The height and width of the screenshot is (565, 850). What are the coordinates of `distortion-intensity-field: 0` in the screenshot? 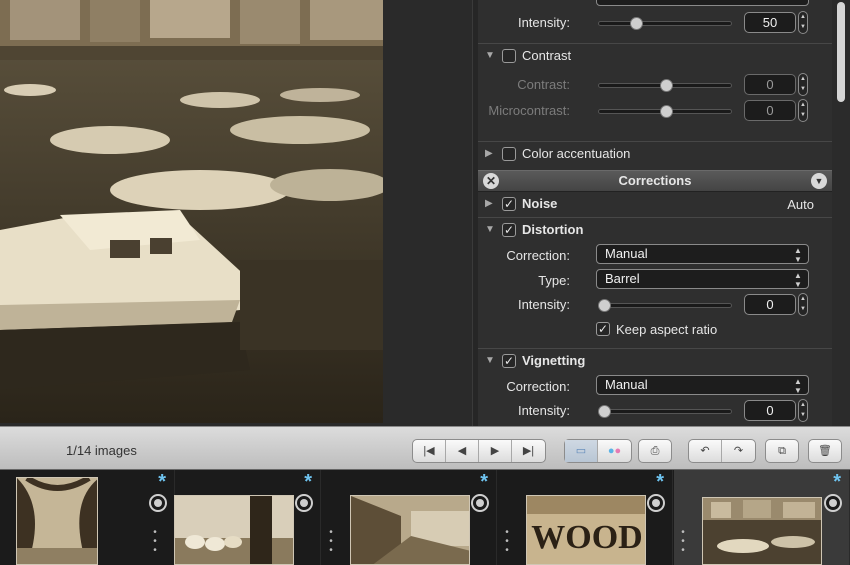 It's located at (770, 304).